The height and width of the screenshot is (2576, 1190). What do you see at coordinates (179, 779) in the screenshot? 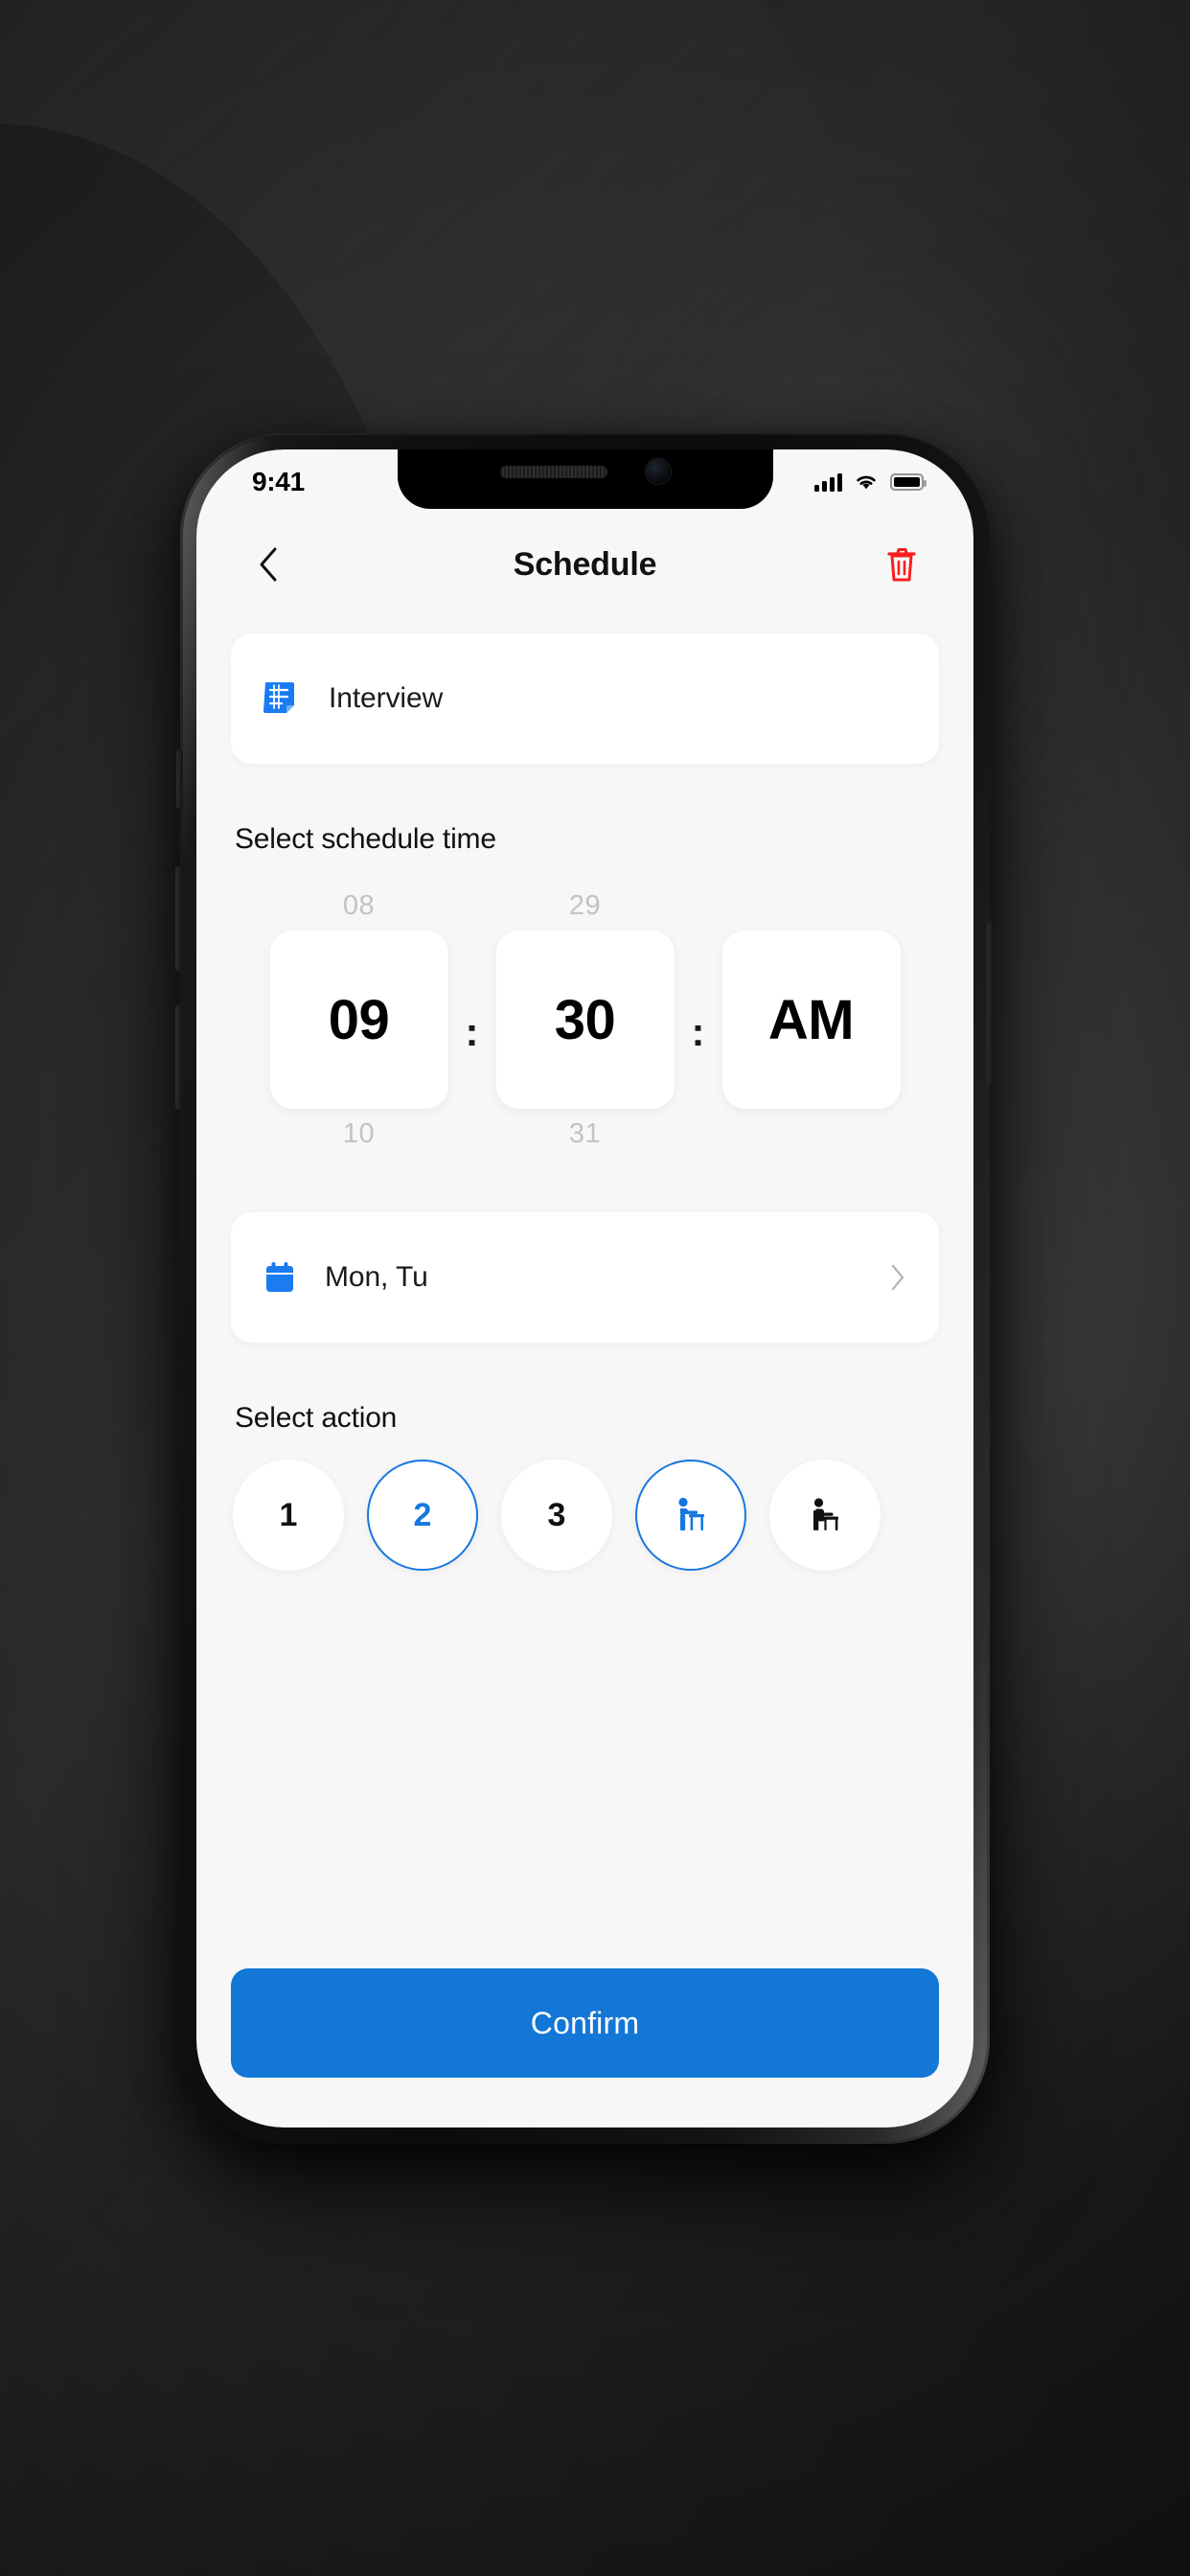
I see `silent-switch-button` at bounding box center [179, 779].